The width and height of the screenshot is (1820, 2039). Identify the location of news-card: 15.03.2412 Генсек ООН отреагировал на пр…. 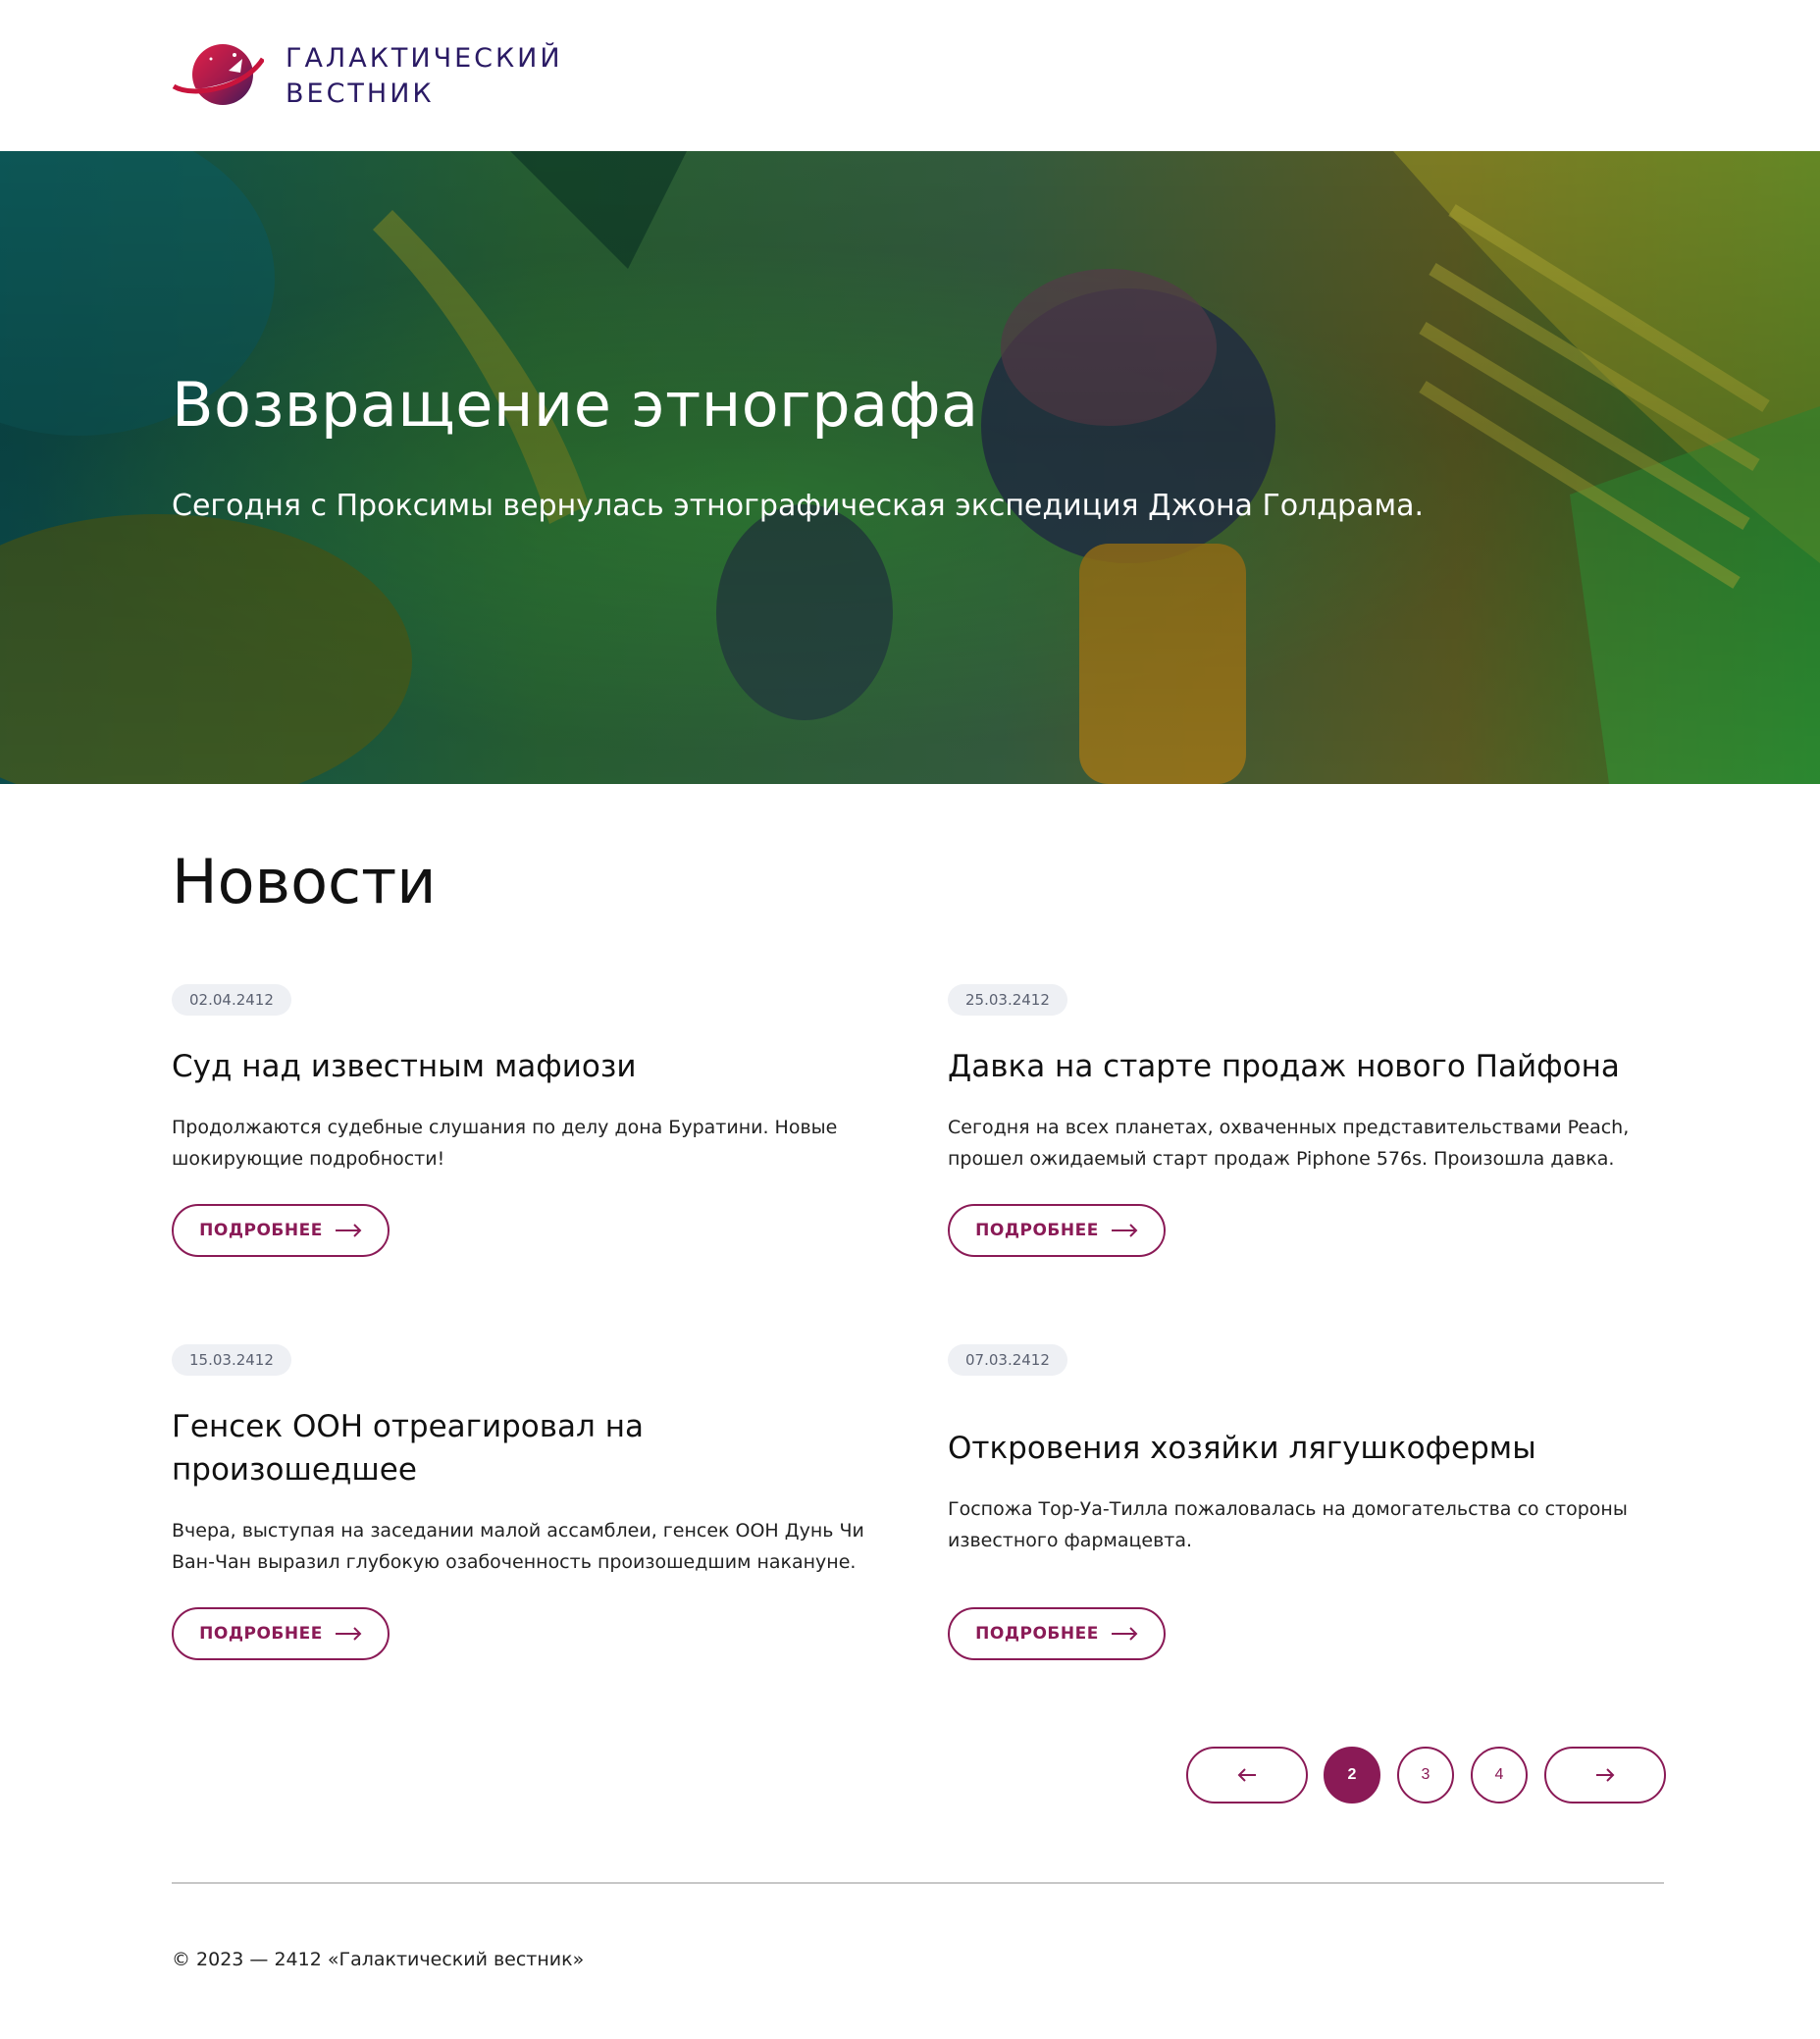
(535, 1502).